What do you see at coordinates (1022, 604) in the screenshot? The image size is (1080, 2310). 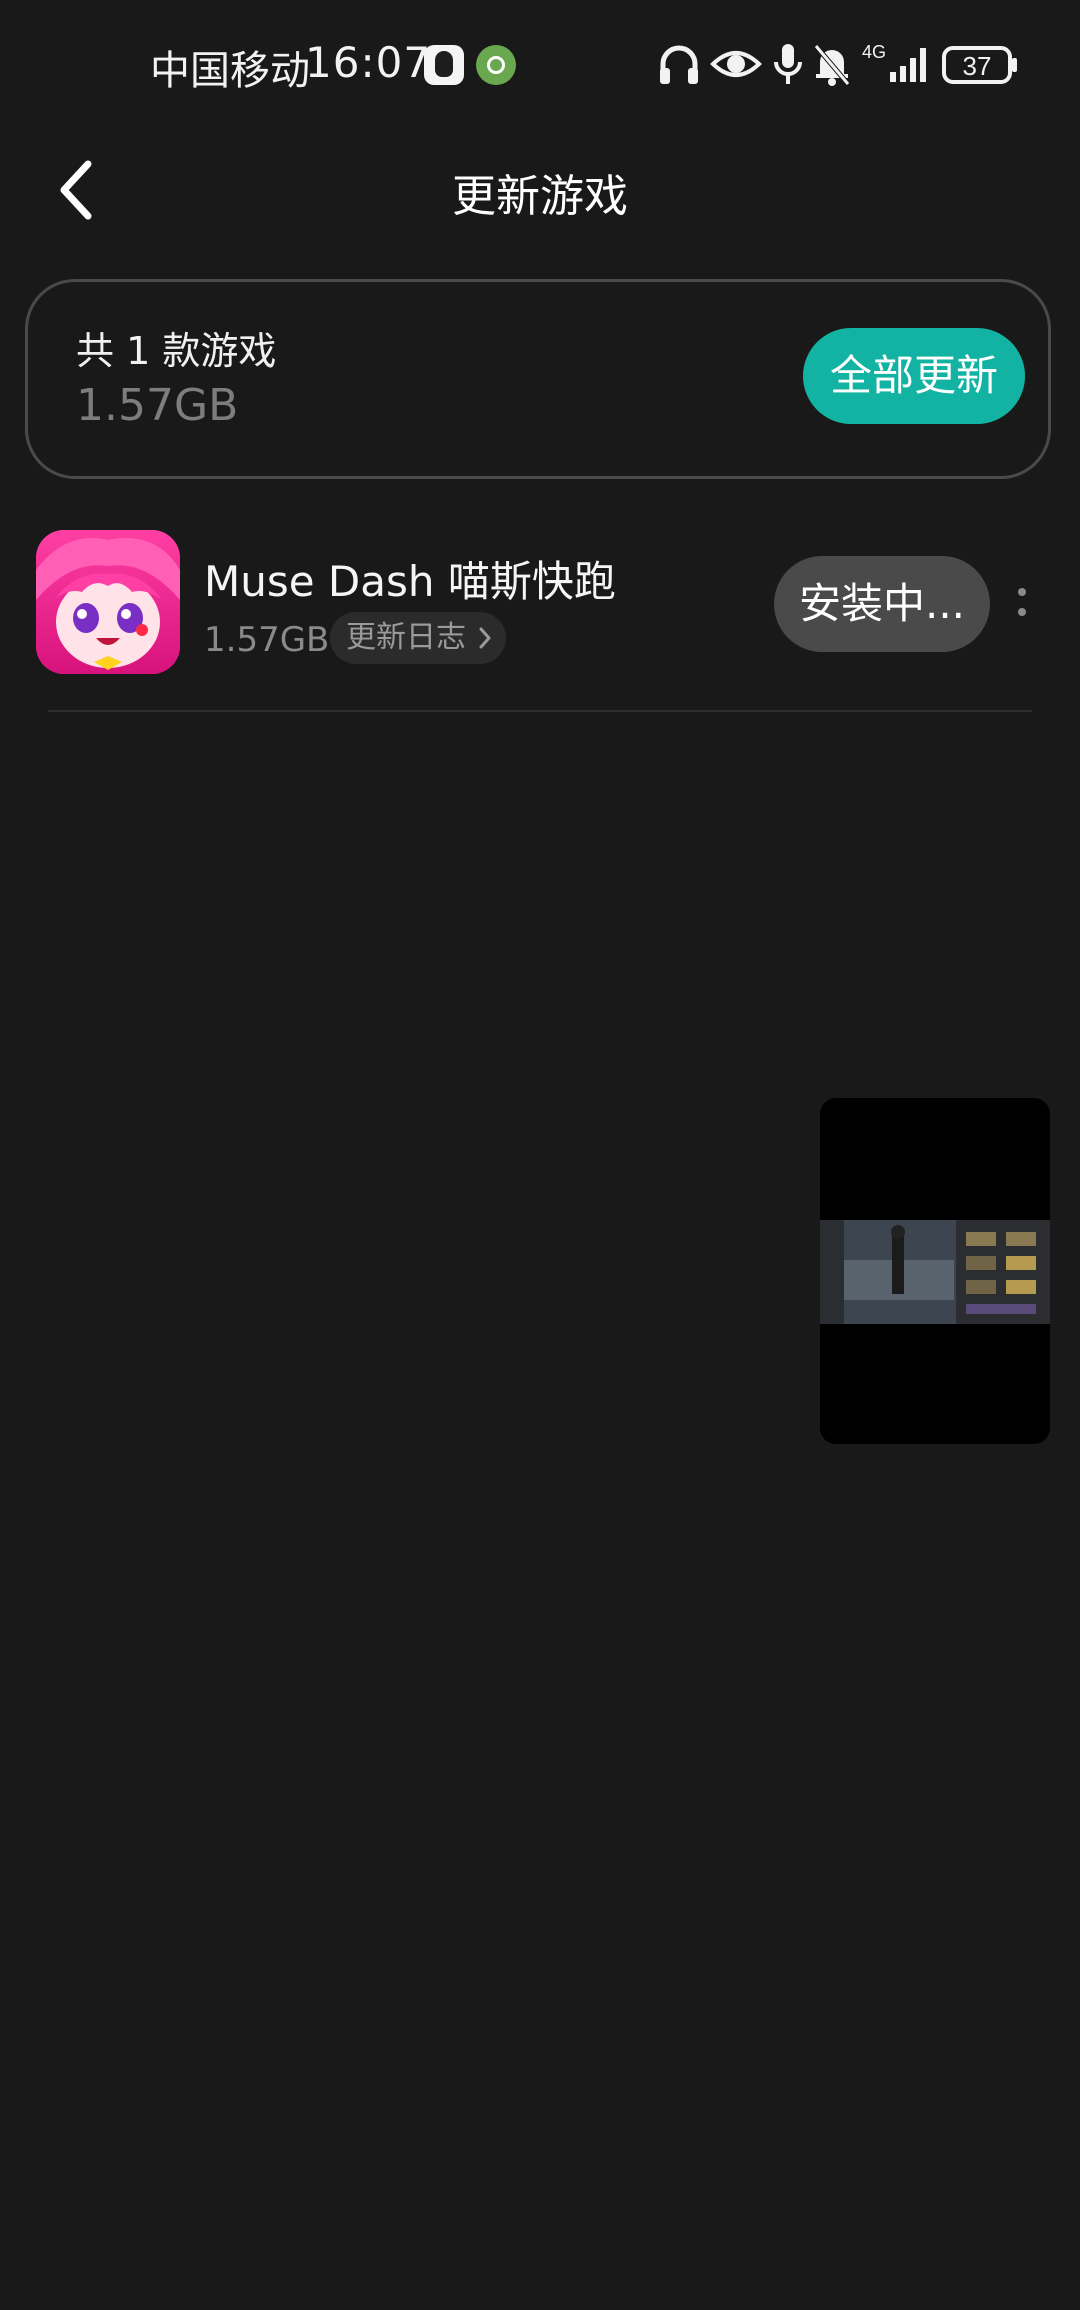 I see `more-vertical-icon` at bounding box center [1022, 604].